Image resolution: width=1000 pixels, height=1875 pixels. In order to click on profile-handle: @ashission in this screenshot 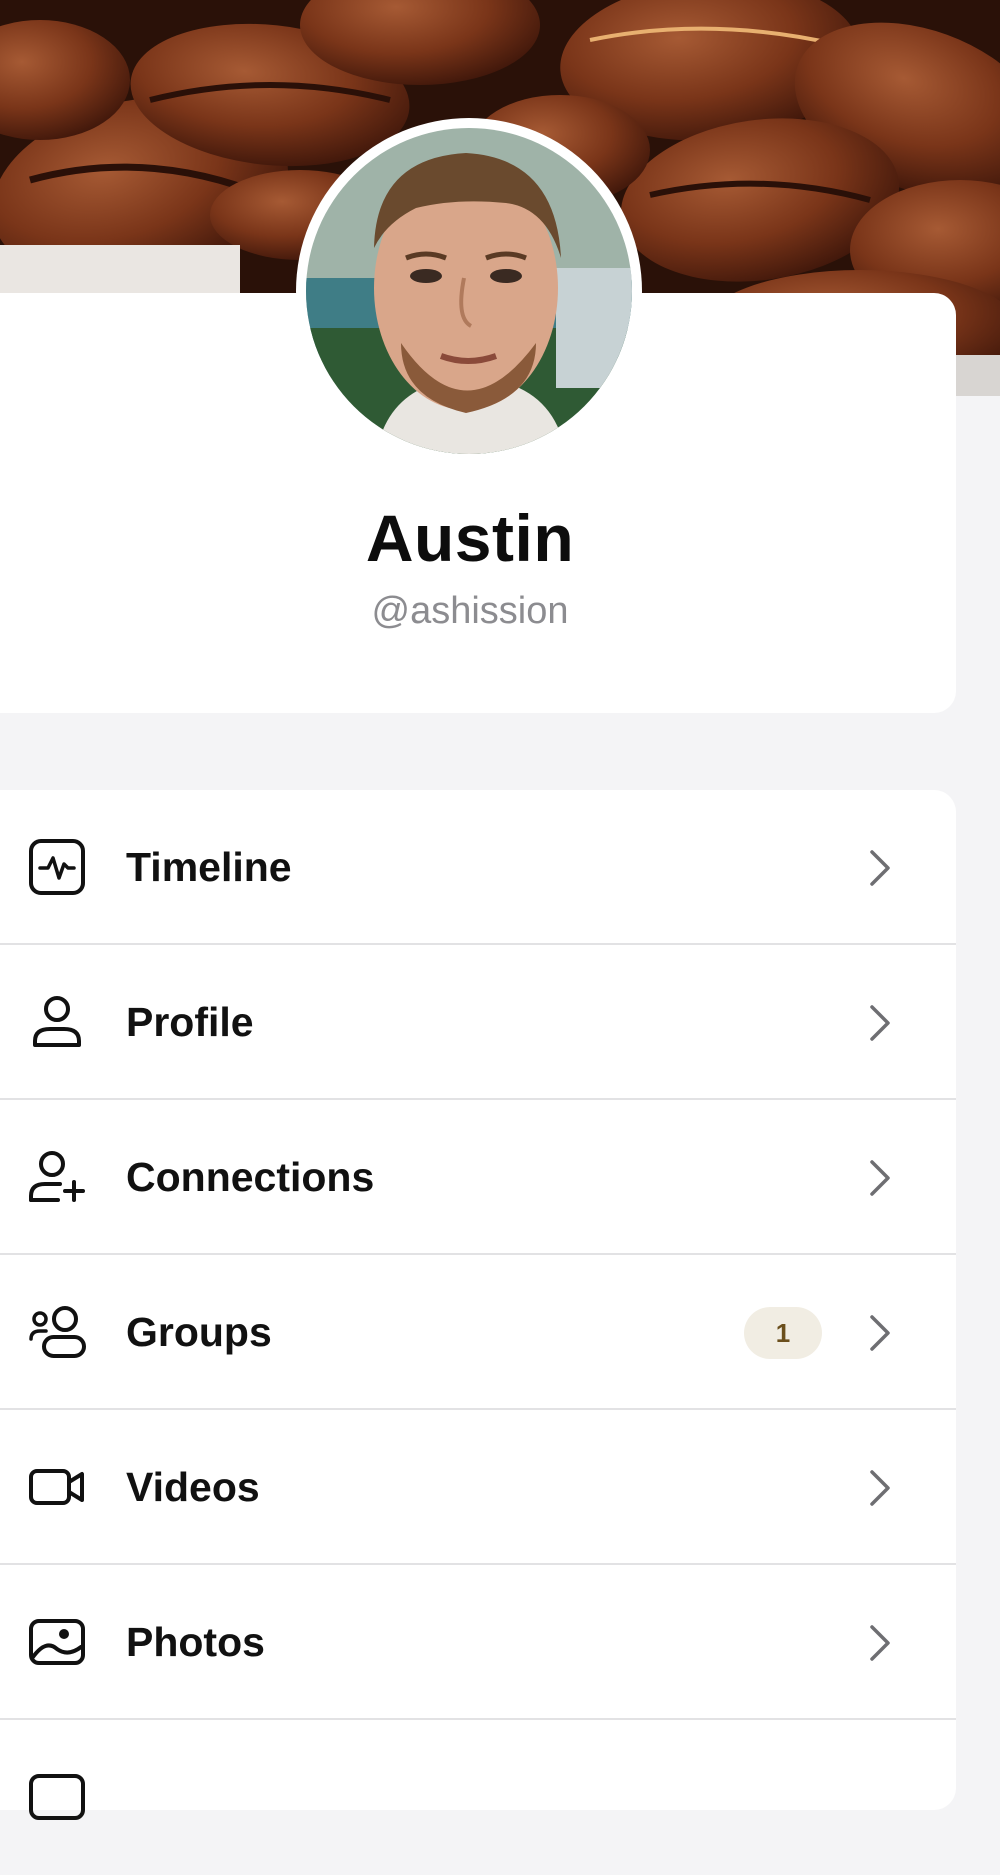, I will do `click(470, 611)`.